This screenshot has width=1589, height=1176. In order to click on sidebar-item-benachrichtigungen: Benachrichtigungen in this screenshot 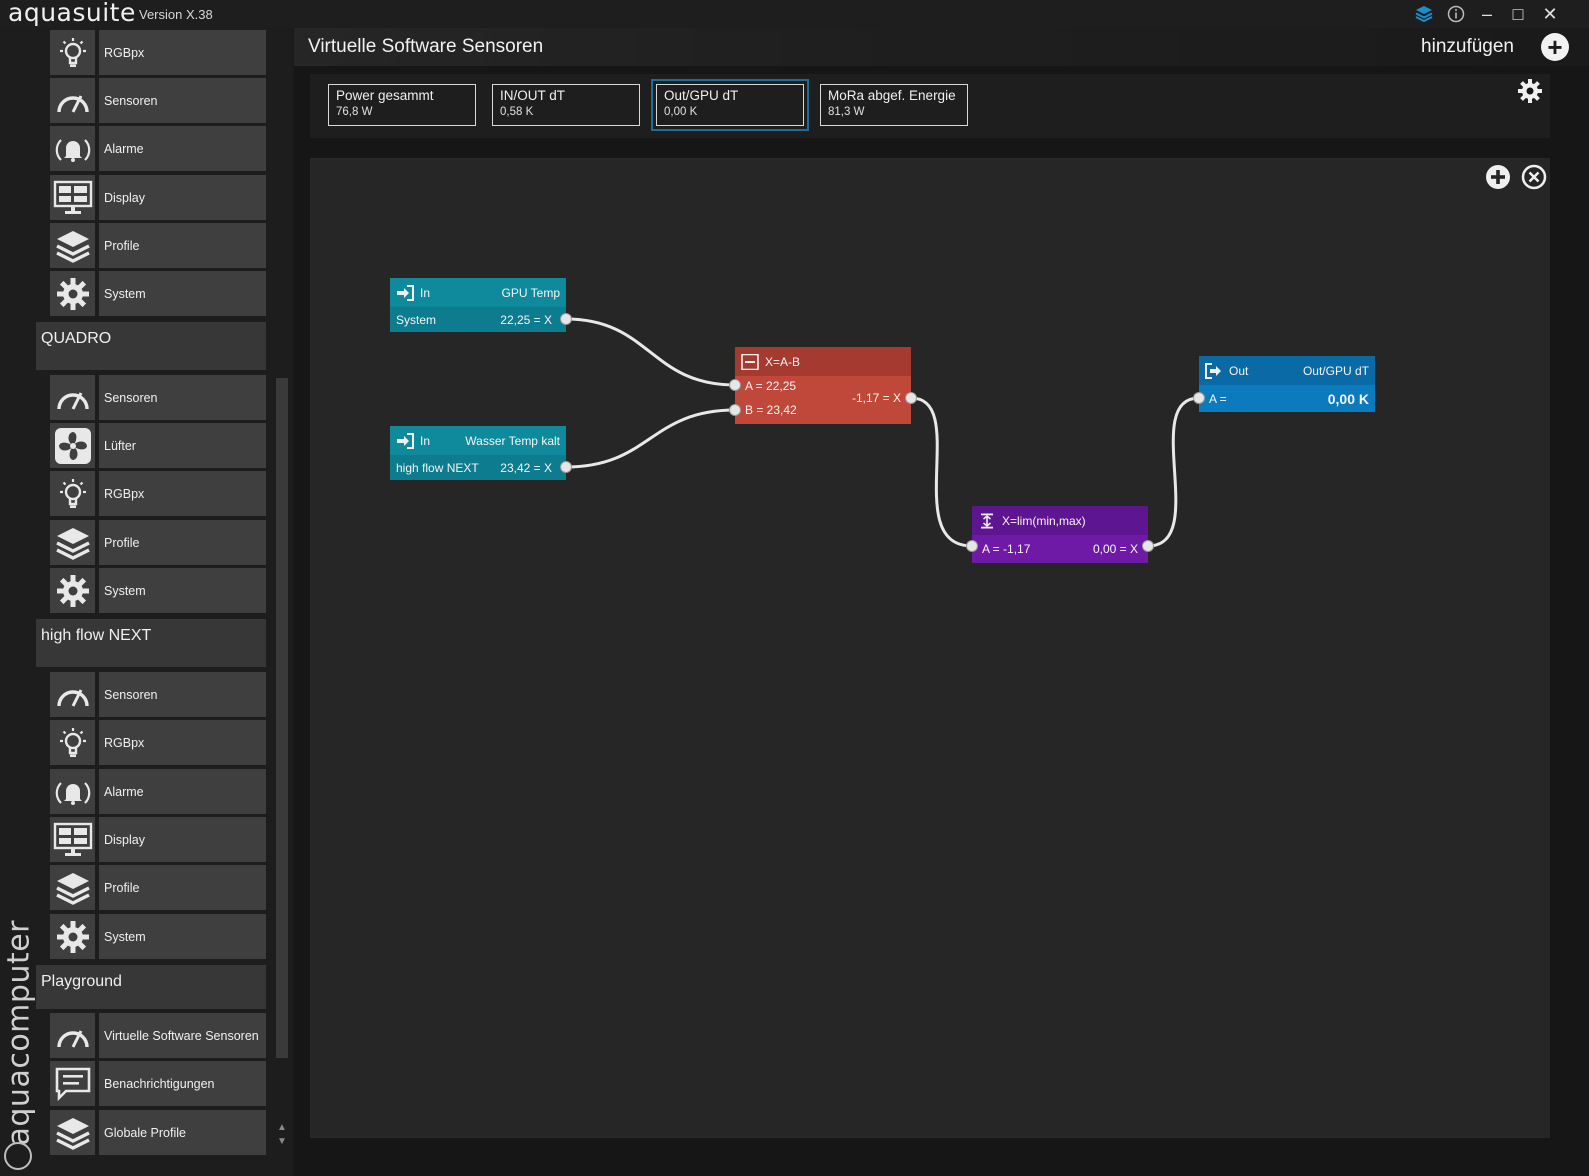, I will do `click(158, 1083)`.